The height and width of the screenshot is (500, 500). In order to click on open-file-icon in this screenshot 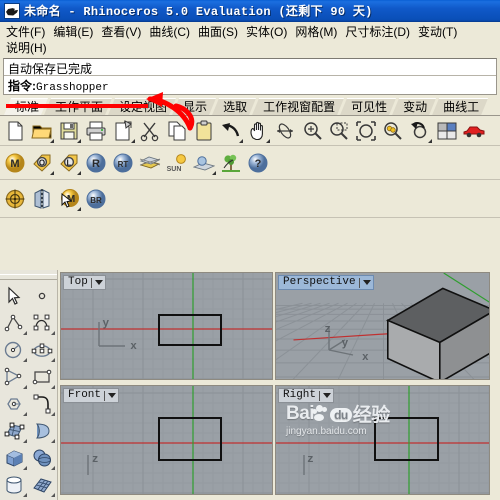, I will do `click(42, 131)`.